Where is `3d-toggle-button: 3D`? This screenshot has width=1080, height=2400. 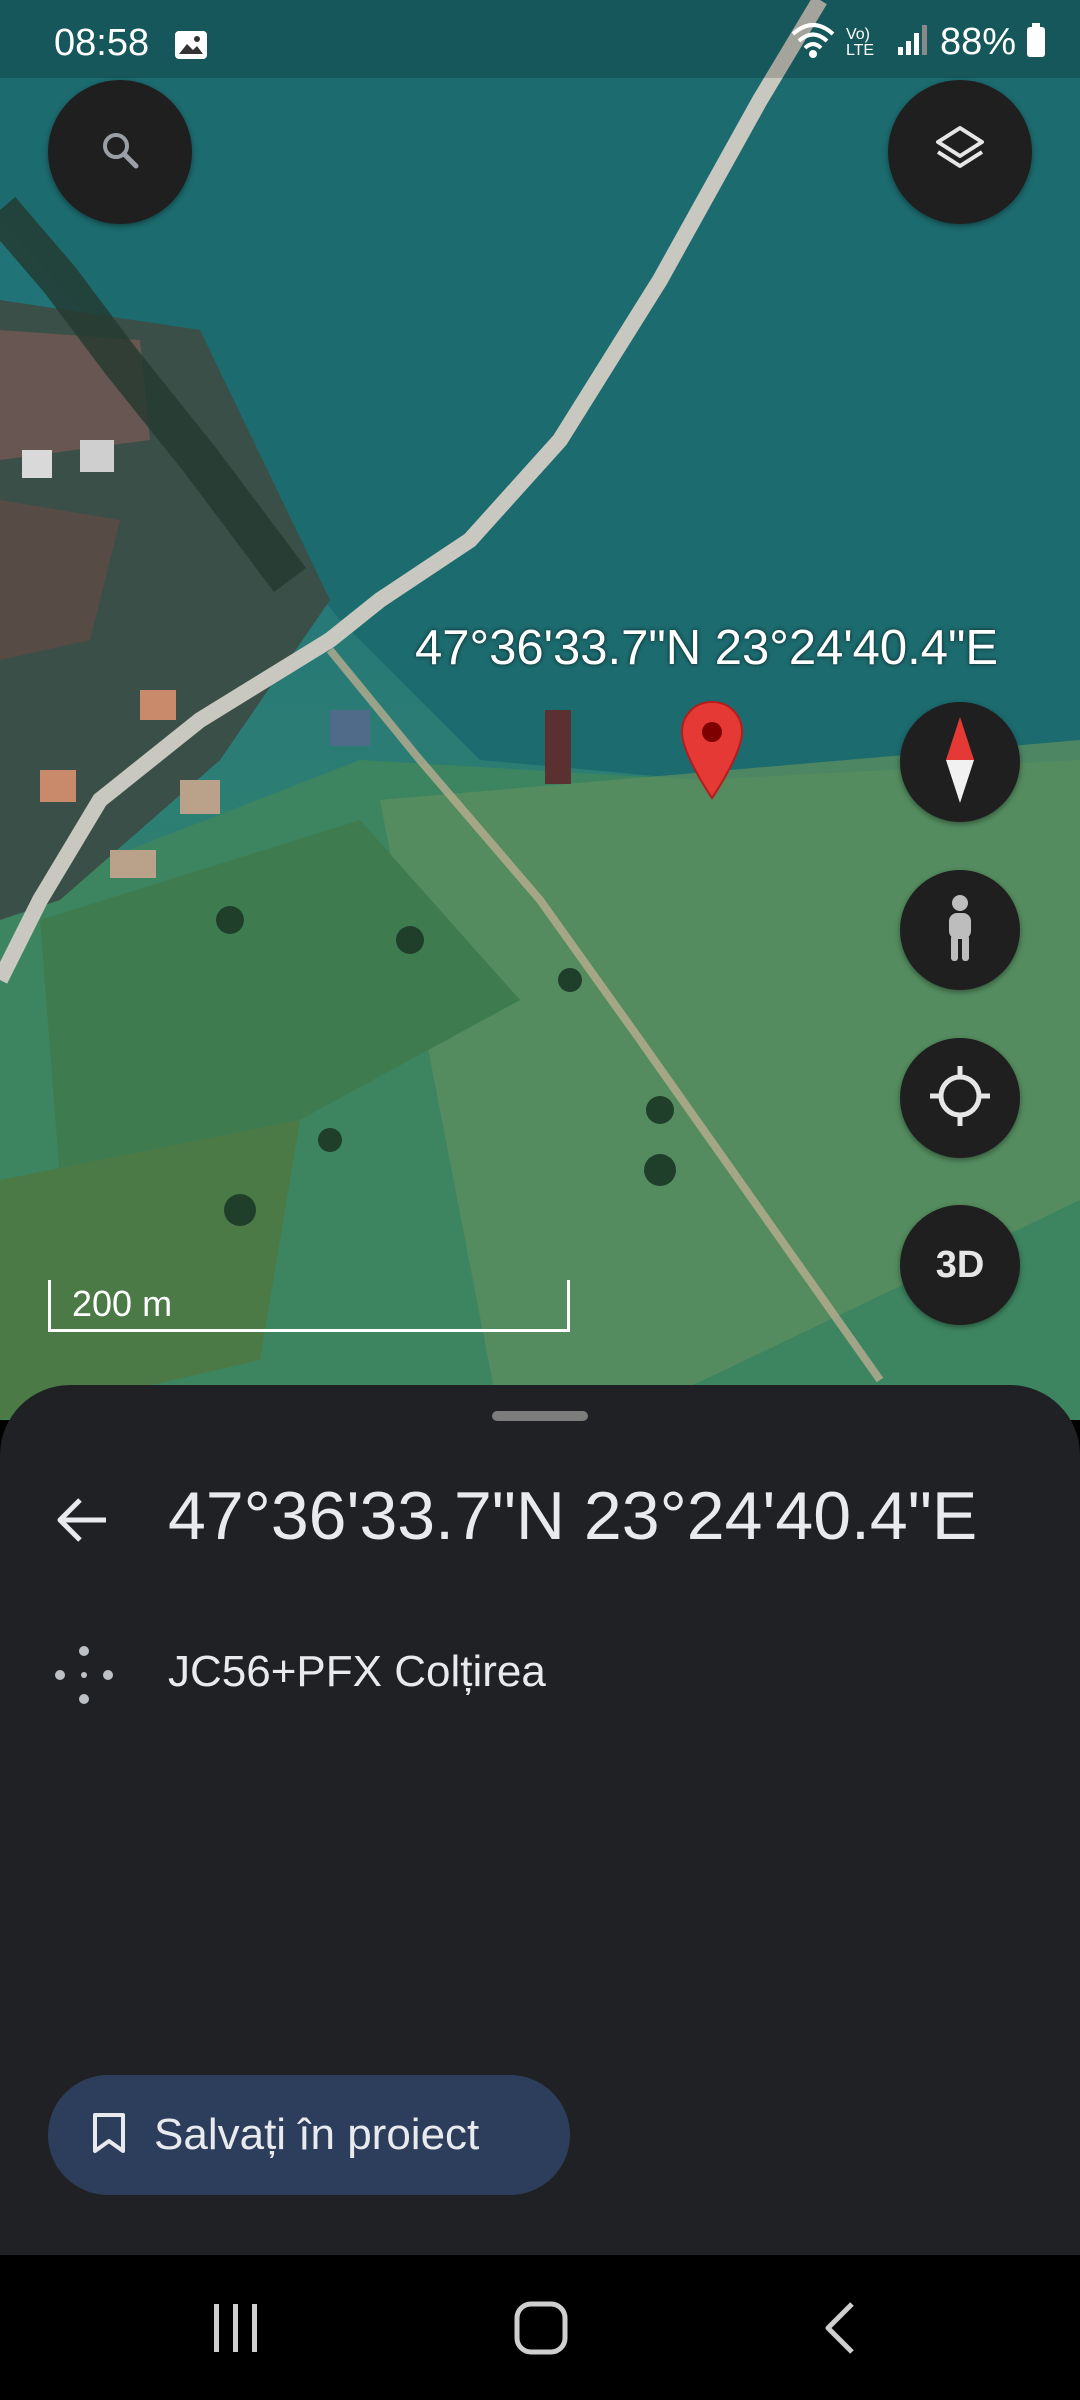 3d-toggle-button: 3D is located at coordinates (960, 1265).